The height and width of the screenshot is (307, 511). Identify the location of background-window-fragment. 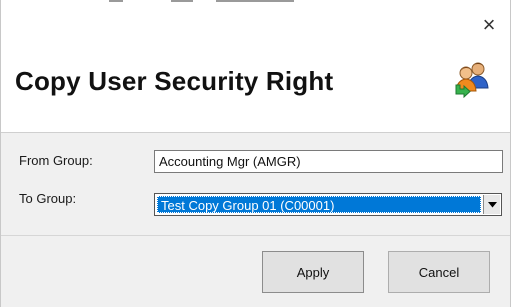
(255, 3).